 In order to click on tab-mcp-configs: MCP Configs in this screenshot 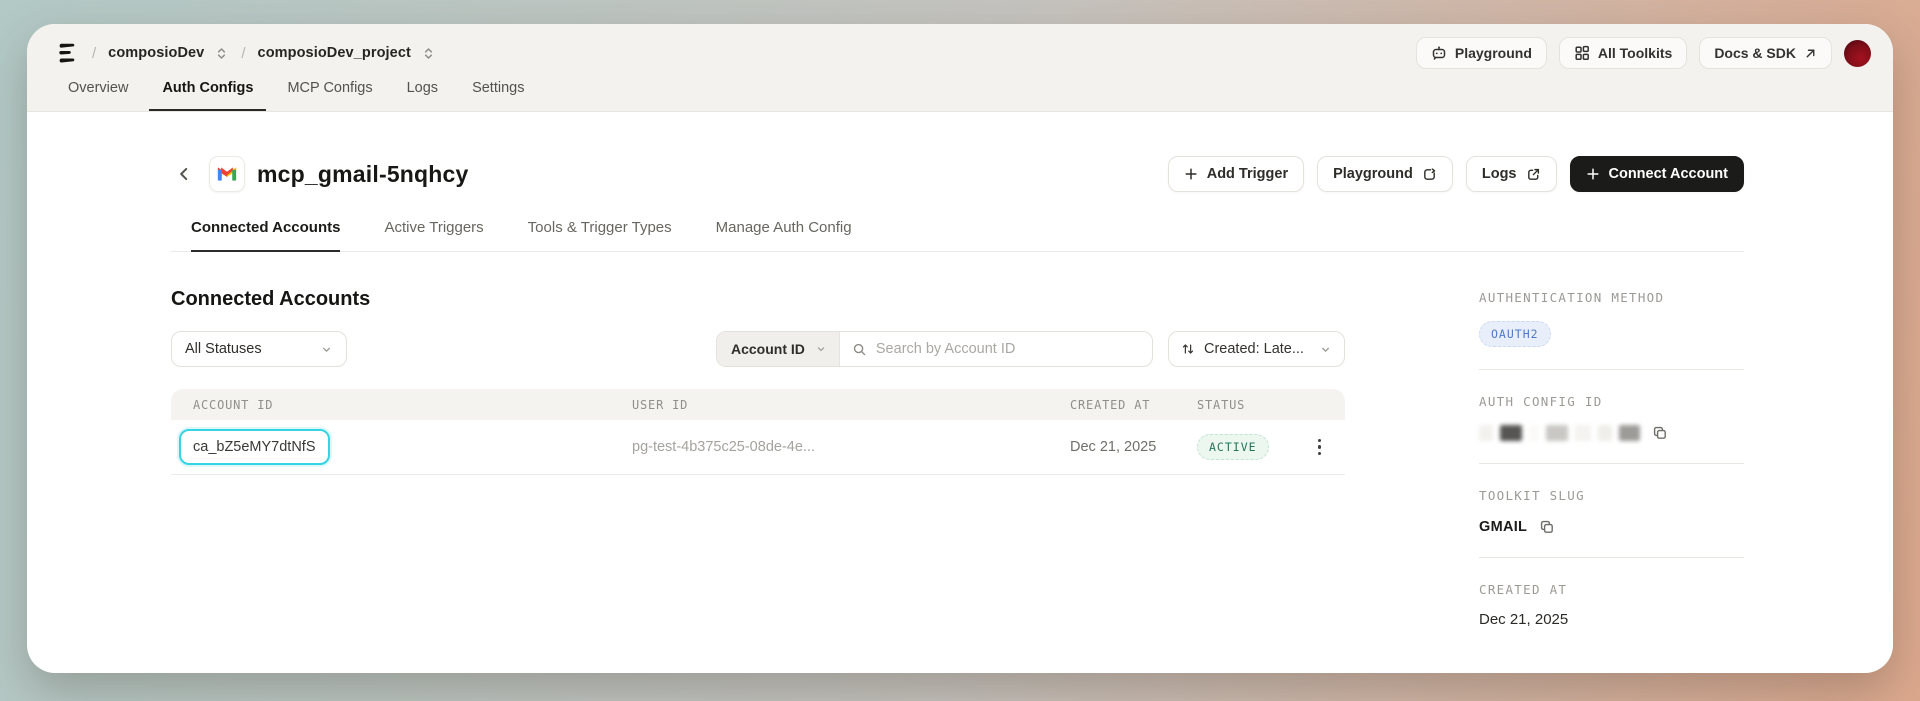, I will do `click(329, 92)`.